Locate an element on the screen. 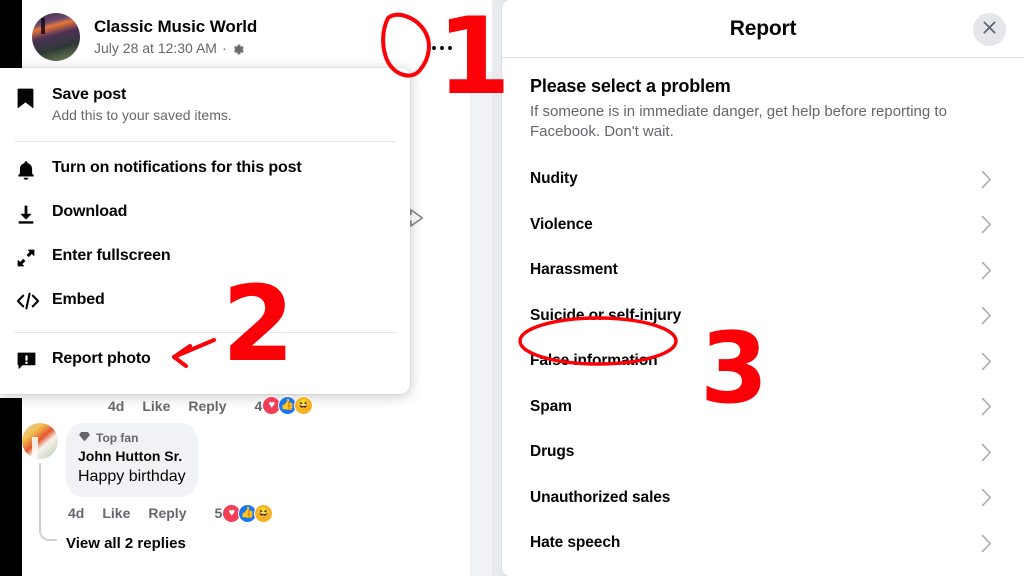  reason-row-false-information: False information is located at coordinates (763, 362).